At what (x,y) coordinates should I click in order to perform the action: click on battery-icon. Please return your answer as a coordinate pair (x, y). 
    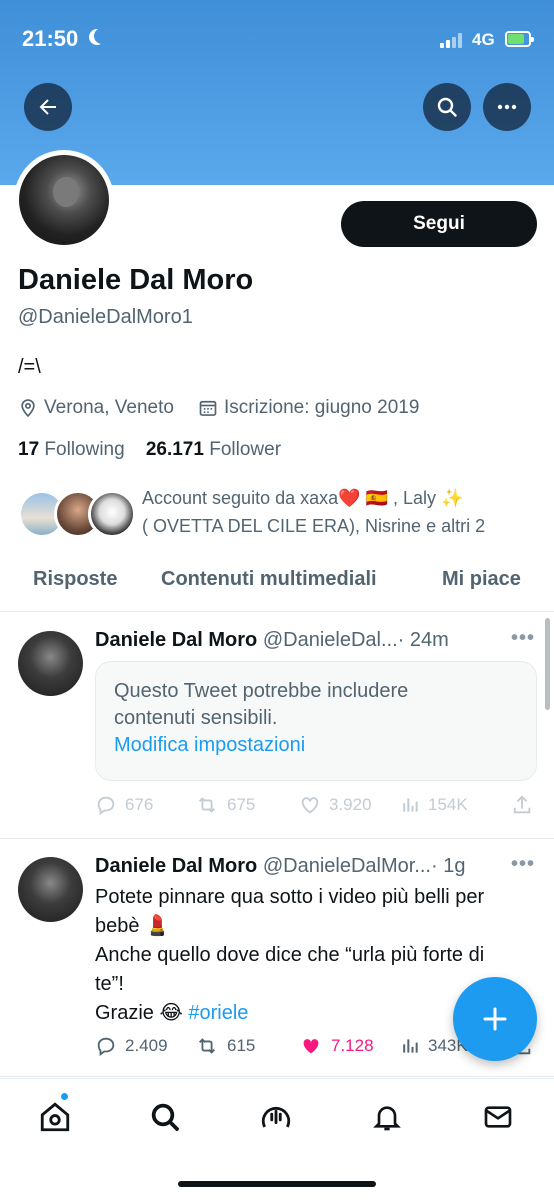
    Looking at the image, I should click on (519, 39).